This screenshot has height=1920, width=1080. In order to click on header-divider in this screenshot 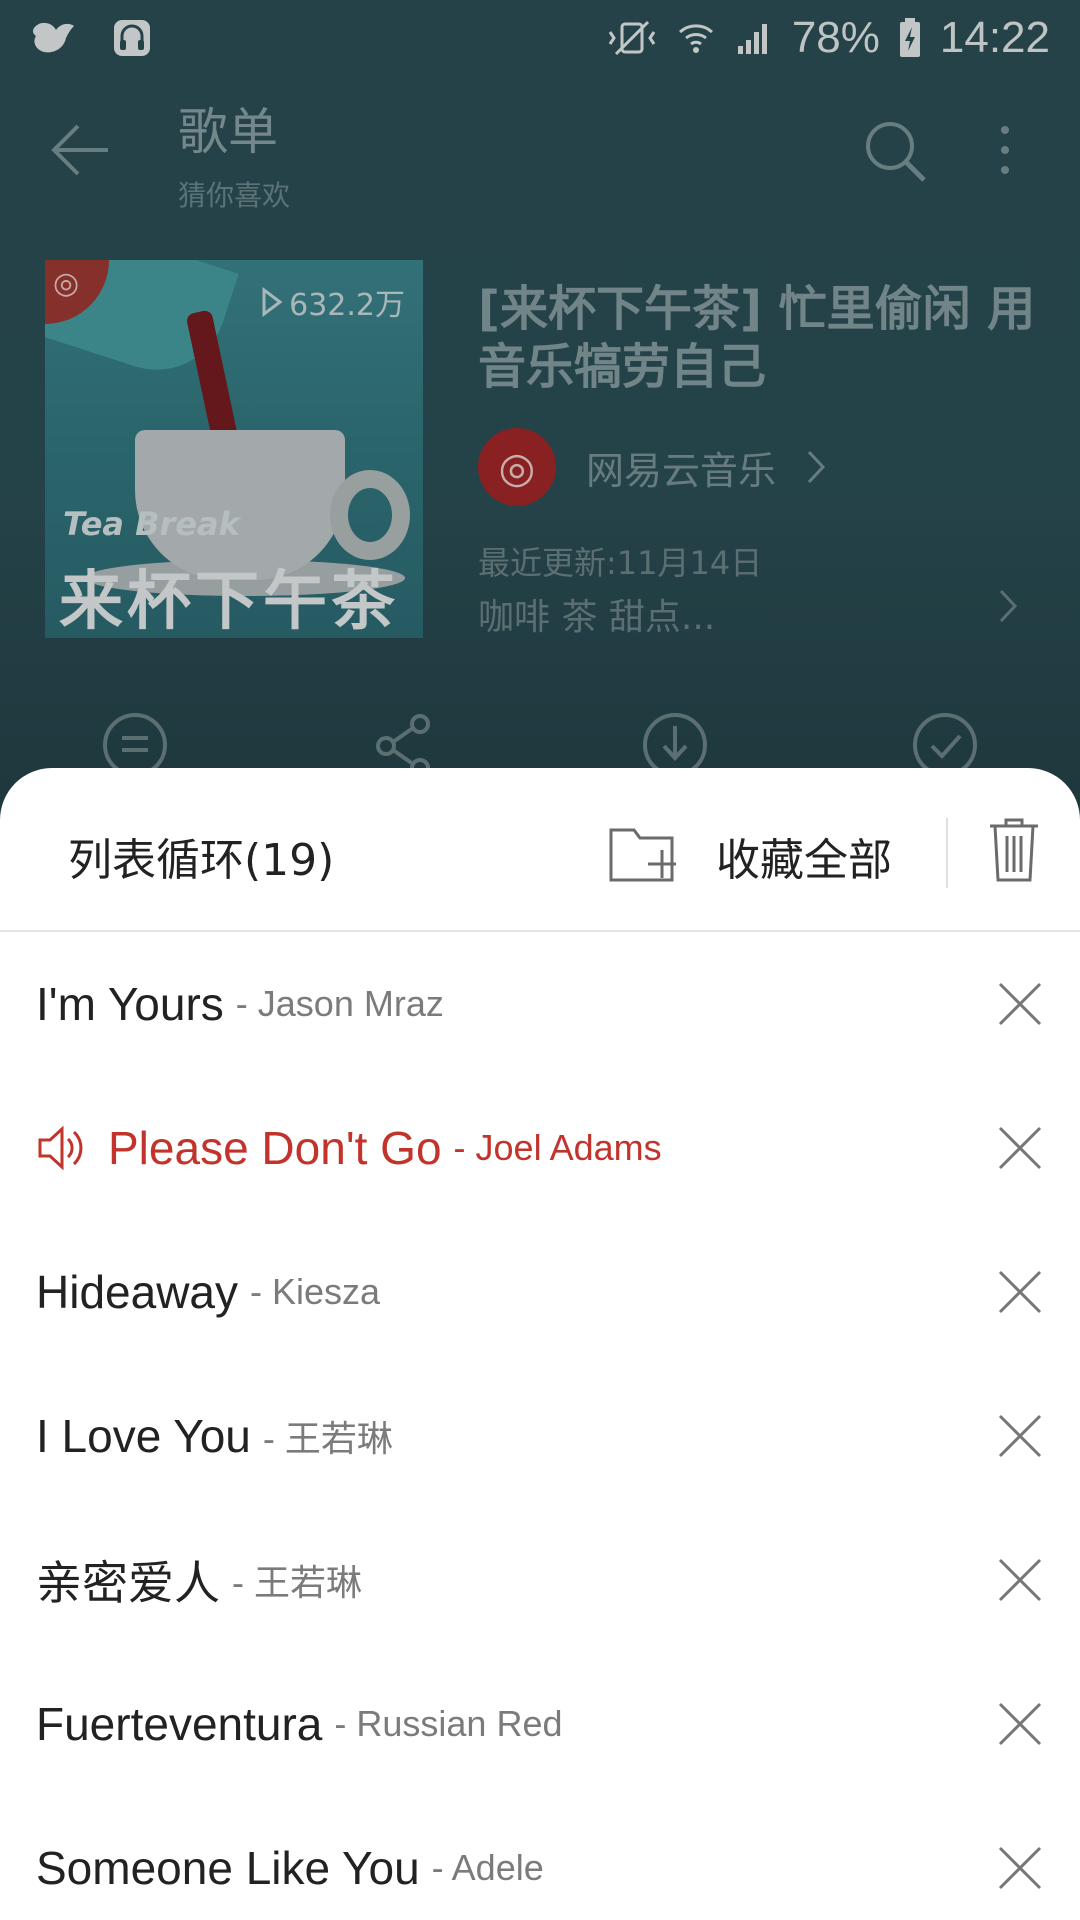, I will do `click(947, 853)`.